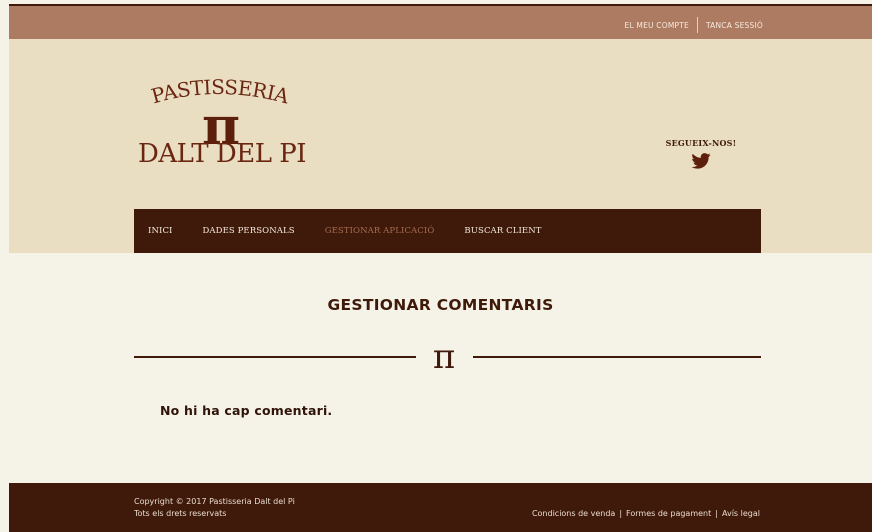 Image resolution: width=872 pixels, height=532 pixels. I want to click on top-bar: EL MEU COMPTE TANCA SESSIÓ, so click(440, 21).